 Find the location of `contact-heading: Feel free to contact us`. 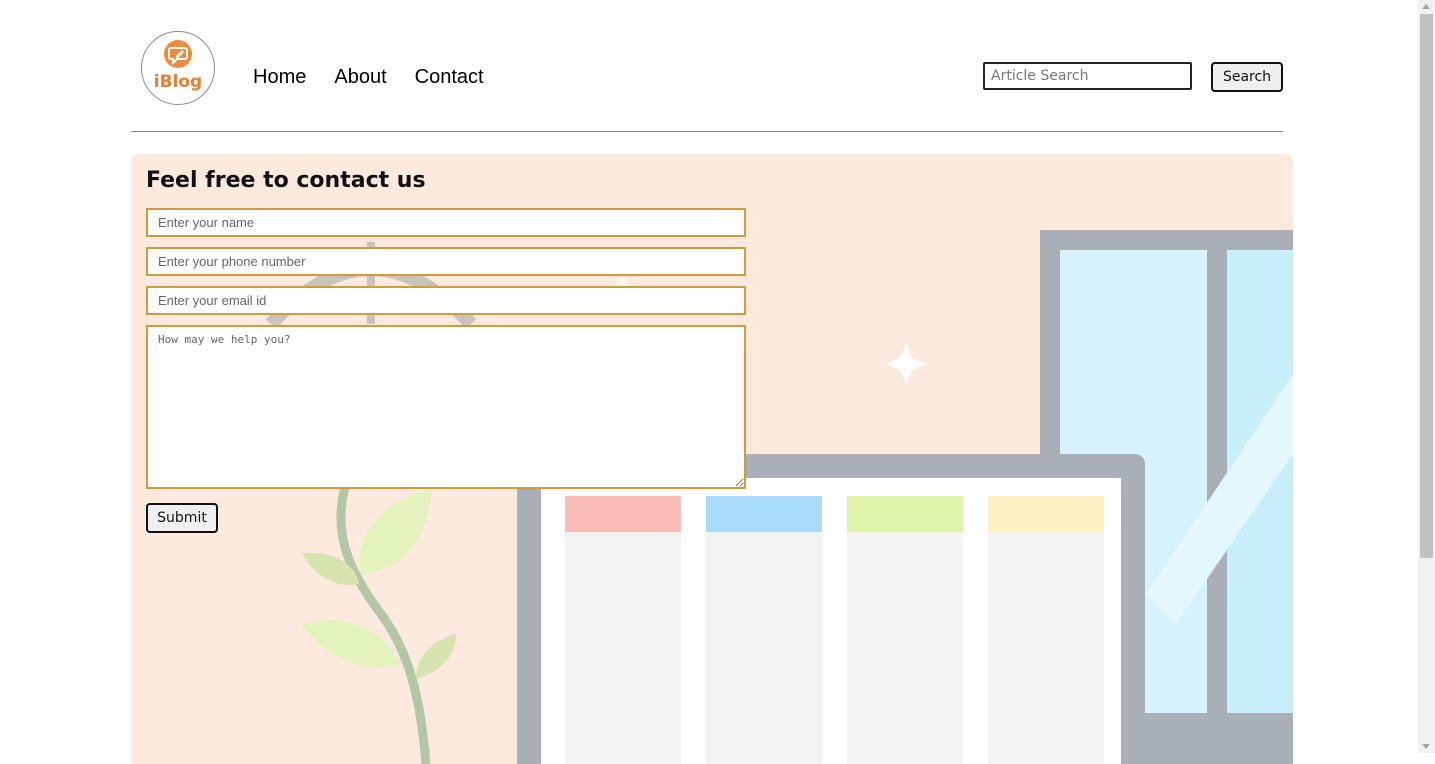

contact-heading: Feel free to contact us is located at coordinates (286, 180).